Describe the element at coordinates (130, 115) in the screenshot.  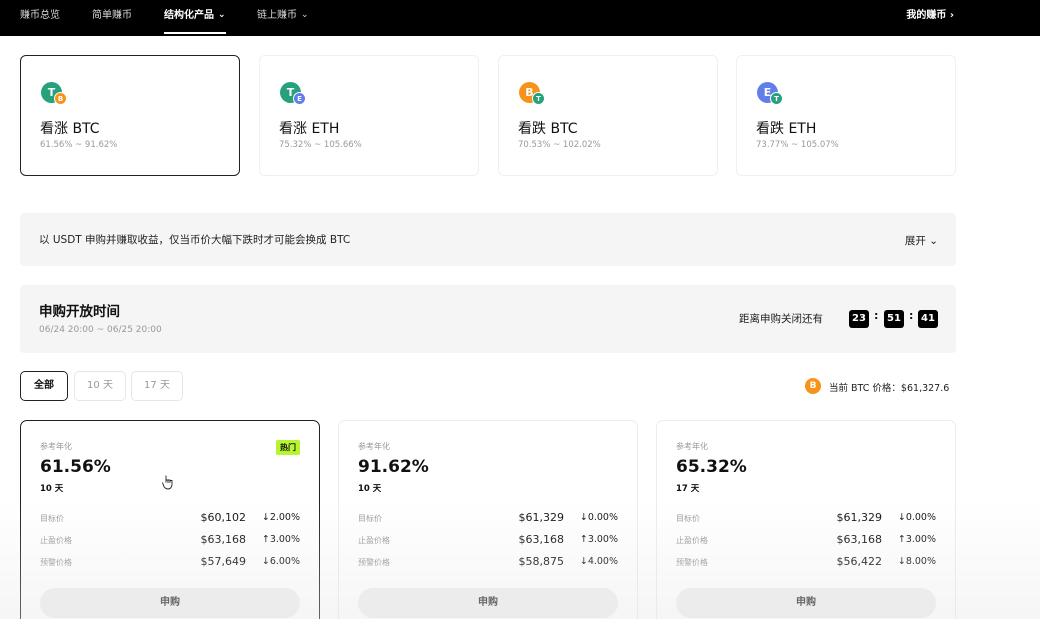
I see `product-card-call-btc: T B 看涨 BTC 61.56% ~ 91.62%` at that location.